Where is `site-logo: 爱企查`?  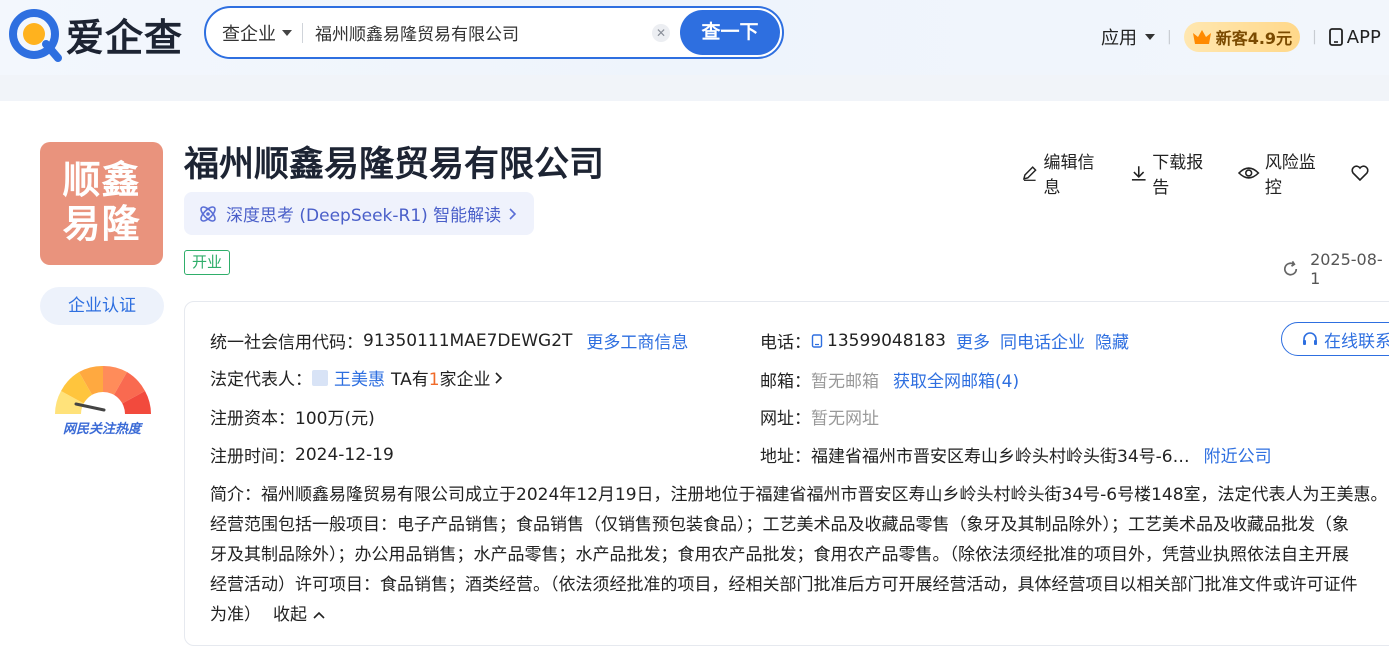
site-logo: 爱企查 is located at coordinates (95, 34).